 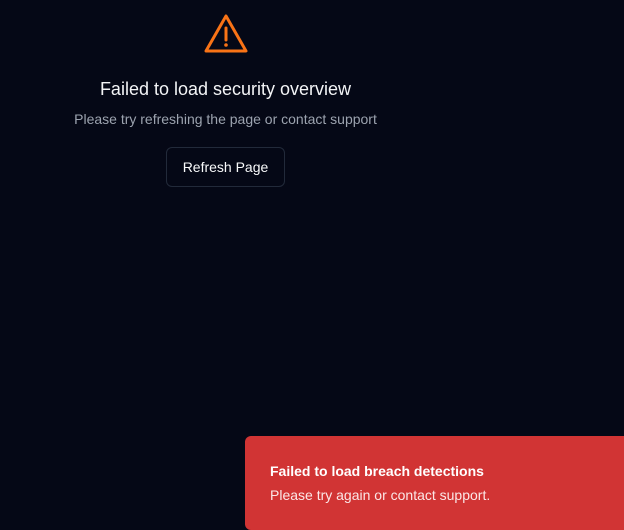 What do you see at coordinates (380, 495) in the screenshot?
I see `toast-message: Please try again or contact support.` at bounding box center [380, 495].